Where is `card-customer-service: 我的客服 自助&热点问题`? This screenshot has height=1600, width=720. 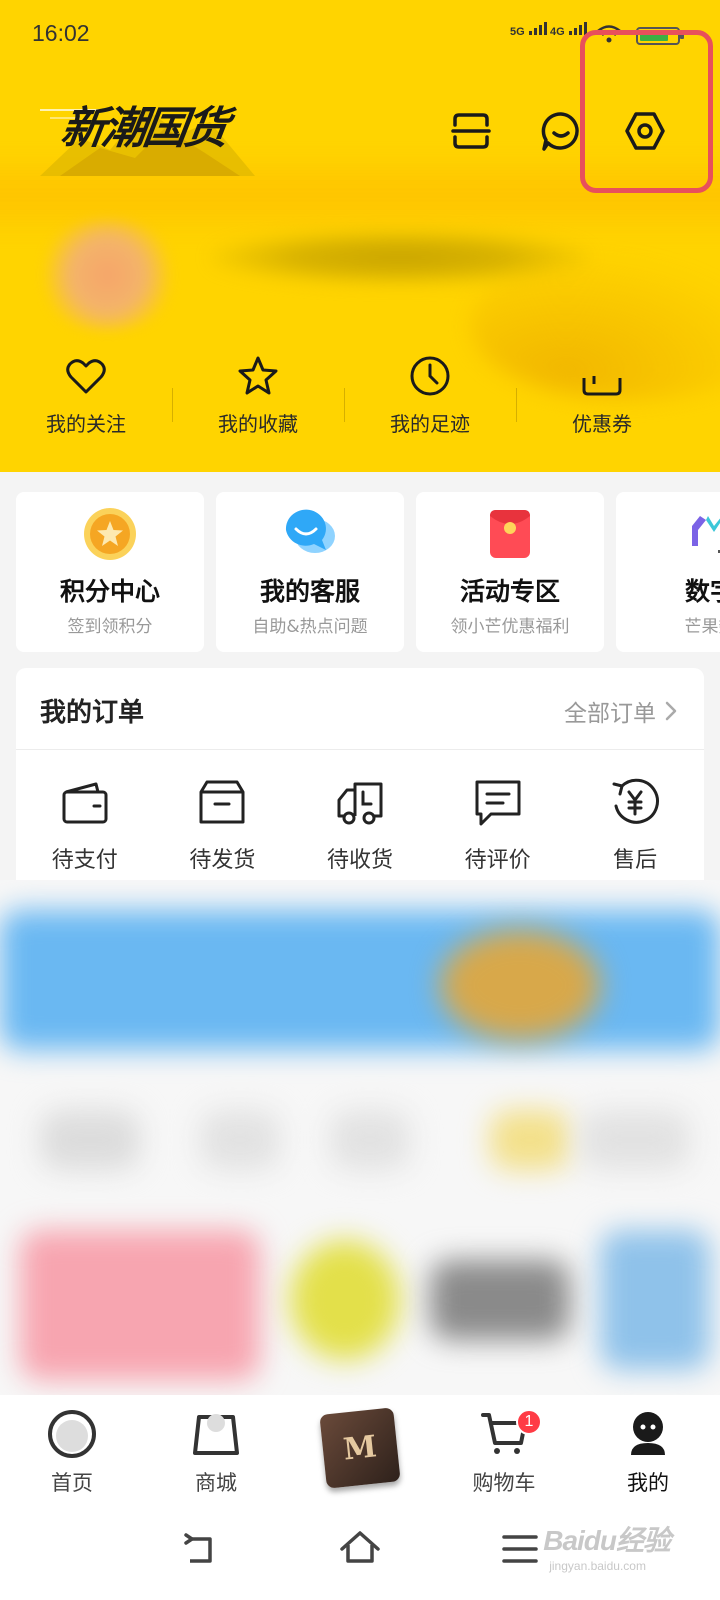 card-customer-service: 我的客服 自助&热点问题 is located at coordinates (310, 572).